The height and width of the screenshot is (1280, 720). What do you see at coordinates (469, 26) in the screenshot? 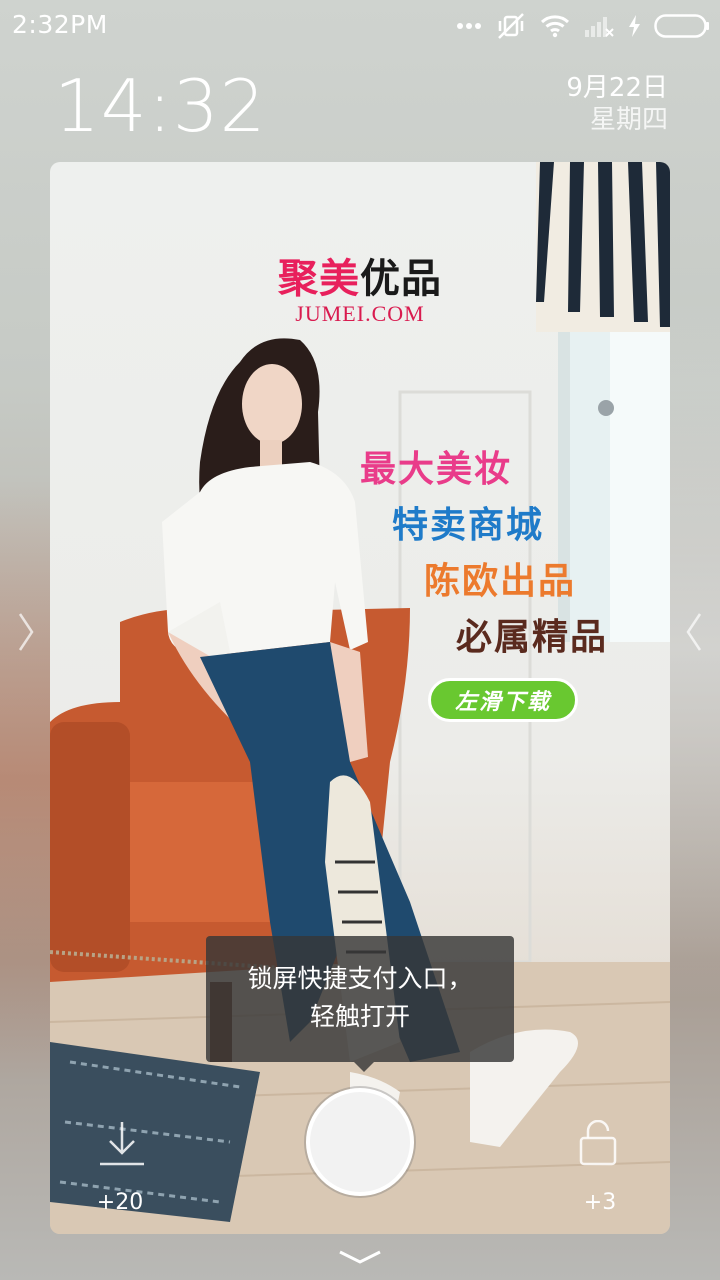
I see `more-dots-icon` at bounding box center [469, 26].